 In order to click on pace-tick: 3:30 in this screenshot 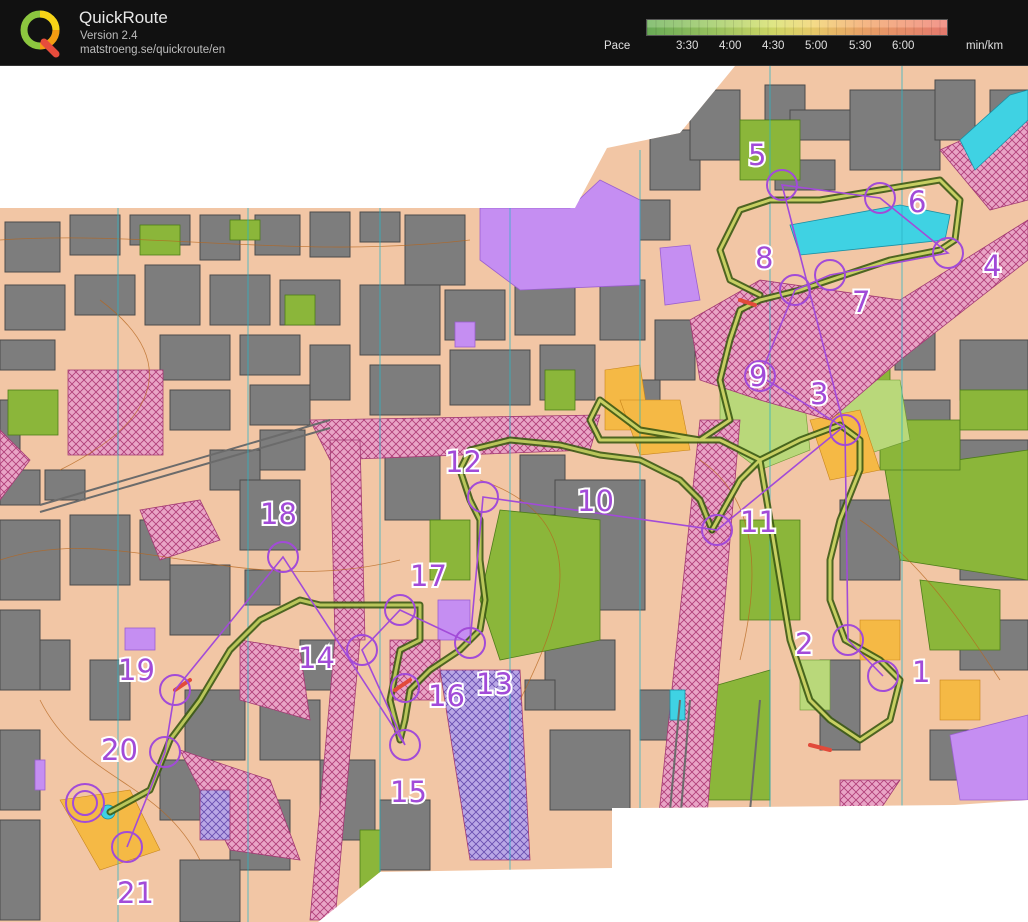, I will do `click(687, 46)`.